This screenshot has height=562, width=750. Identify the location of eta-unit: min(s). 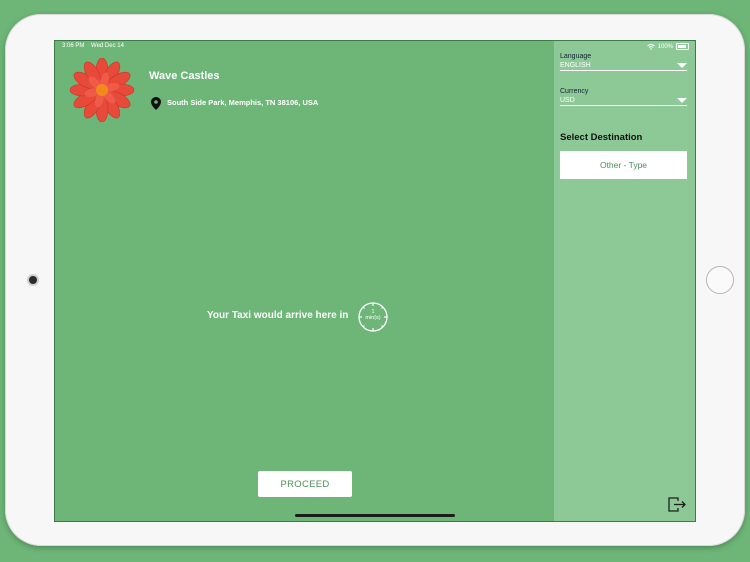
(373, 318).